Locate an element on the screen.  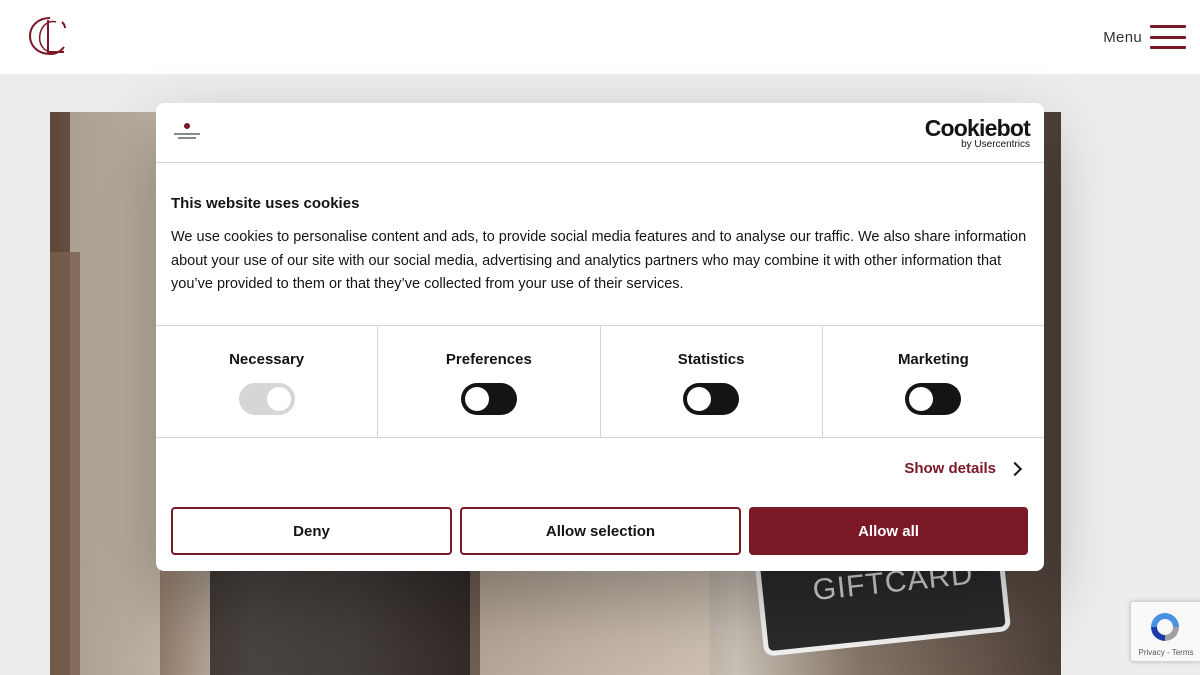
show-details-label: Show details is located at coordinates (950, 468).